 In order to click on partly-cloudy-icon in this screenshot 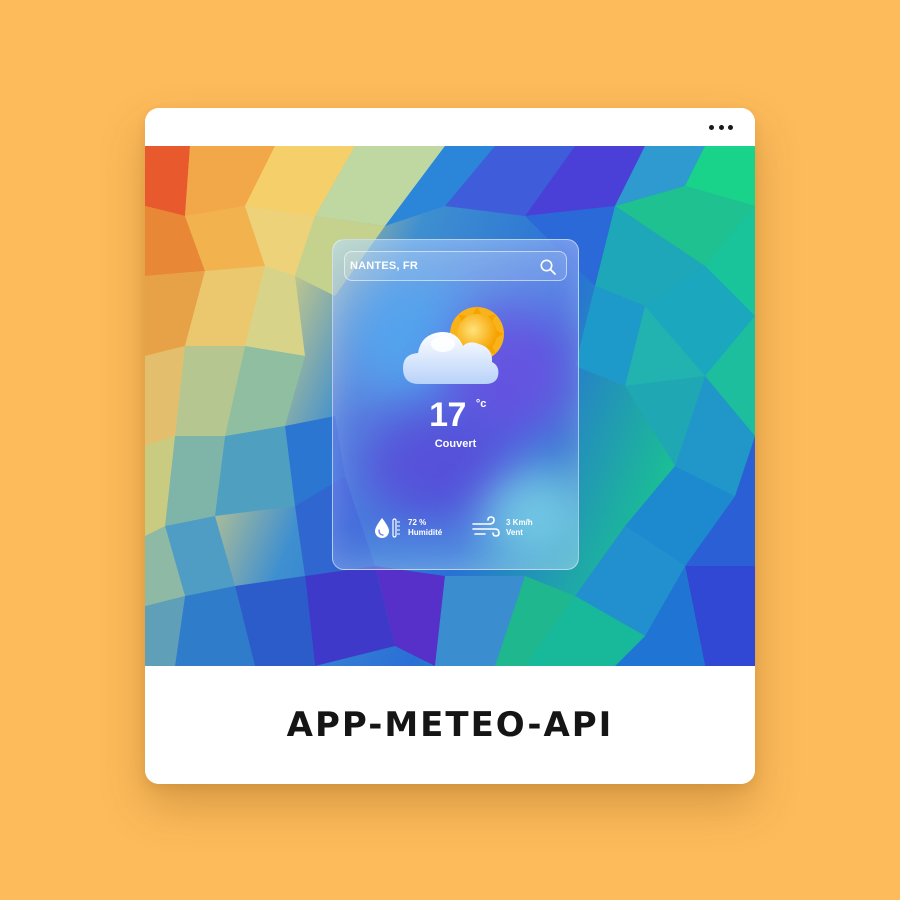, I will do `click(453, 345)`.